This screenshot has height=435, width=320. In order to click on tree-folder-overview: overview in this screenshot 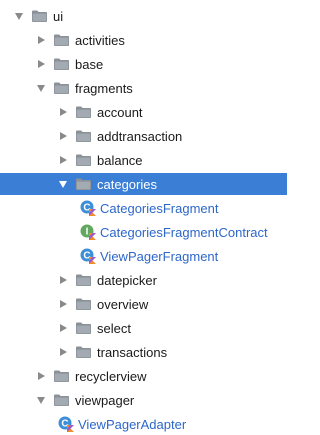, I will do `click(143, 304)`.